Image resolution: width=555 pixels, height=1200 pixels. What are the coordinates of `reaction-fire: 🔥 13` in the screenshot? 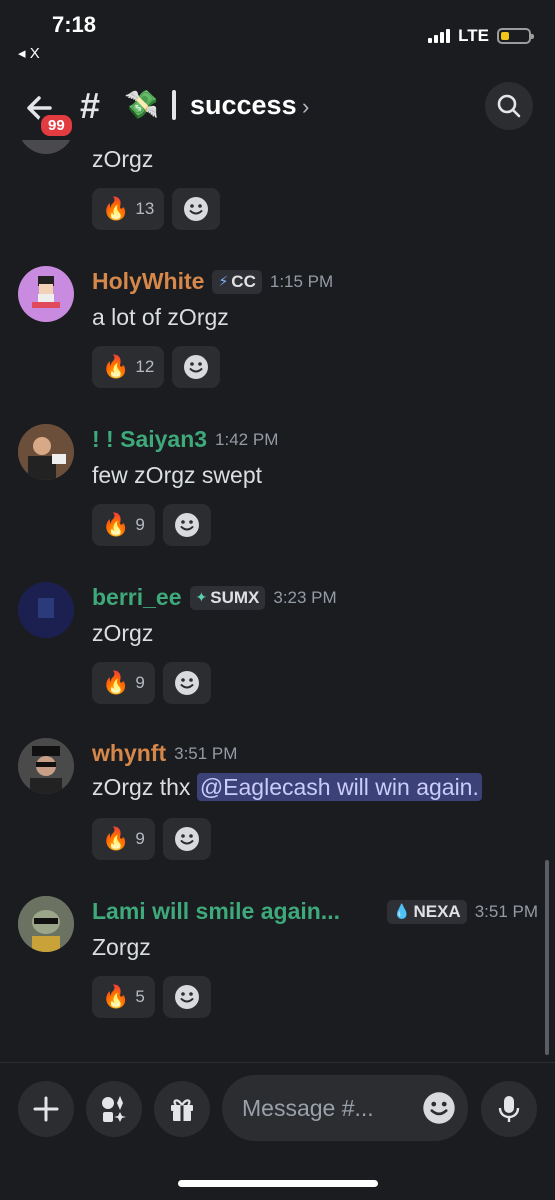 It's located at (128, 209).